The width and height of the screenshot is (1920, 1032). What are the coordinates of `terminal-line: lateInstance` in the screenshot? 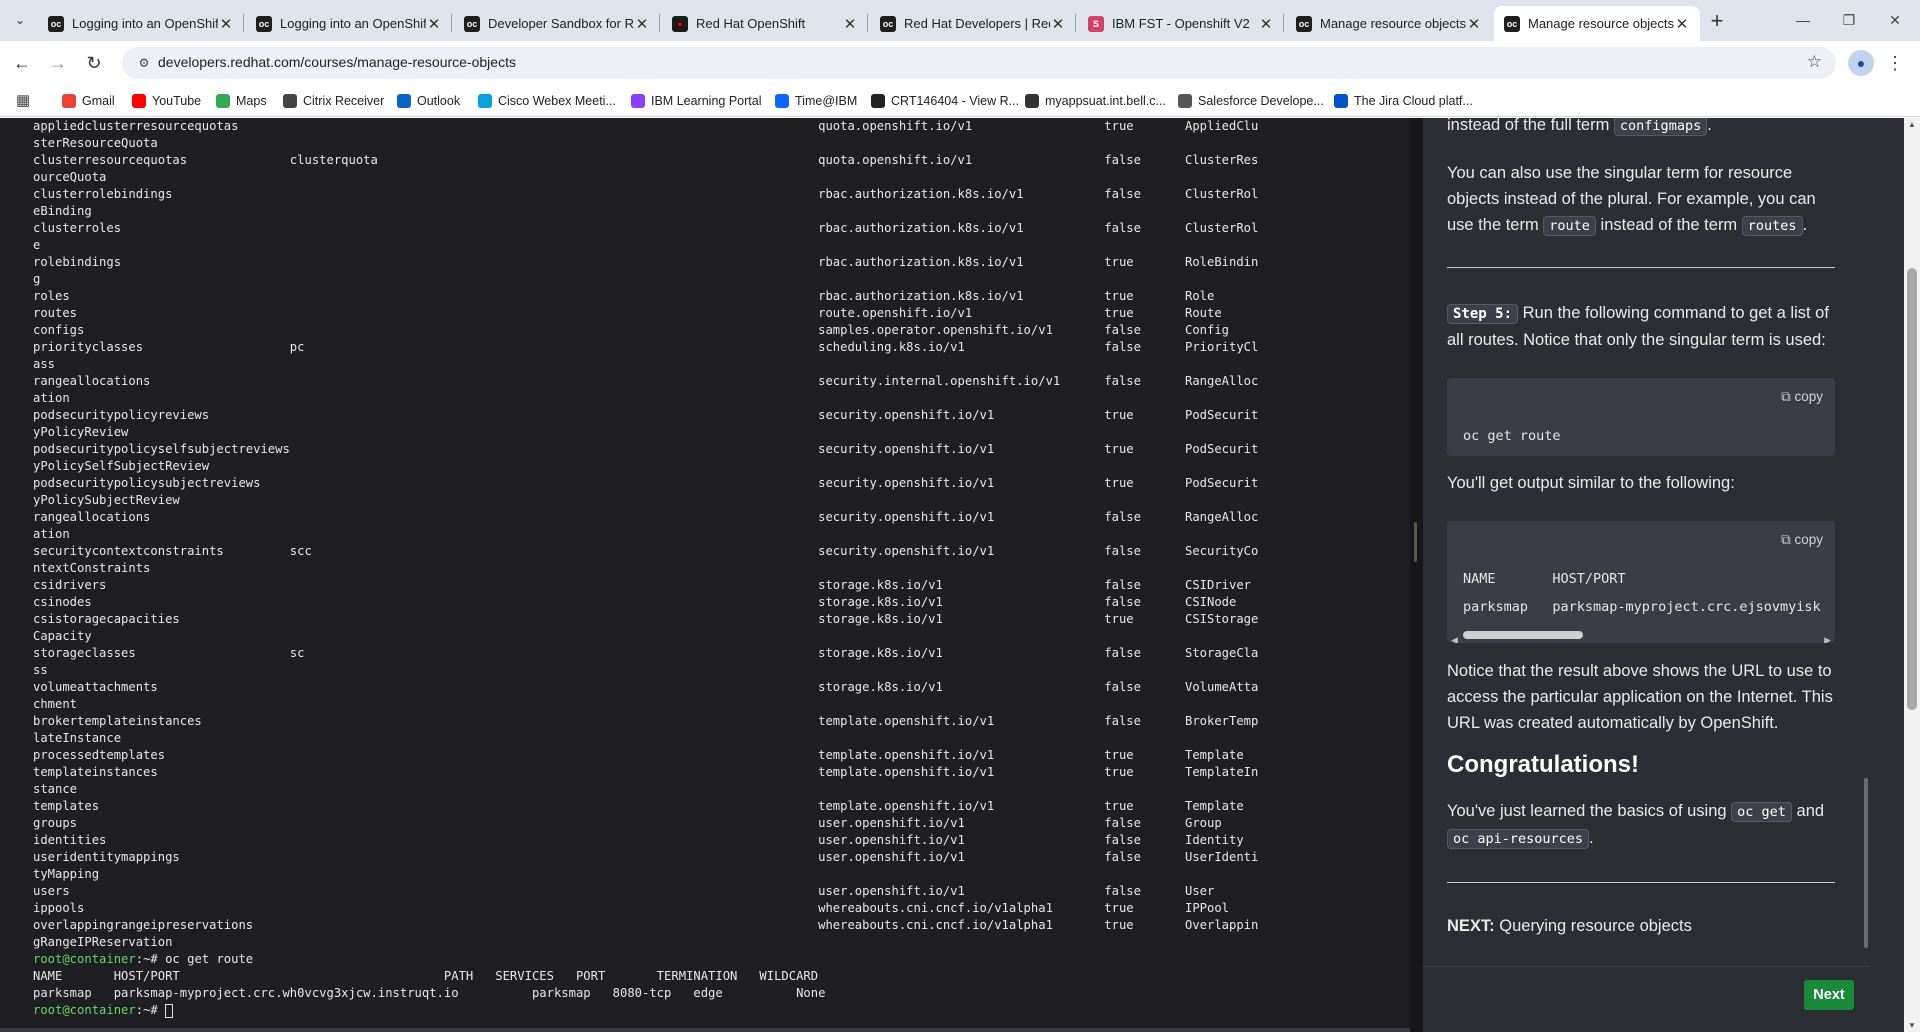 It's located at (77, 738).